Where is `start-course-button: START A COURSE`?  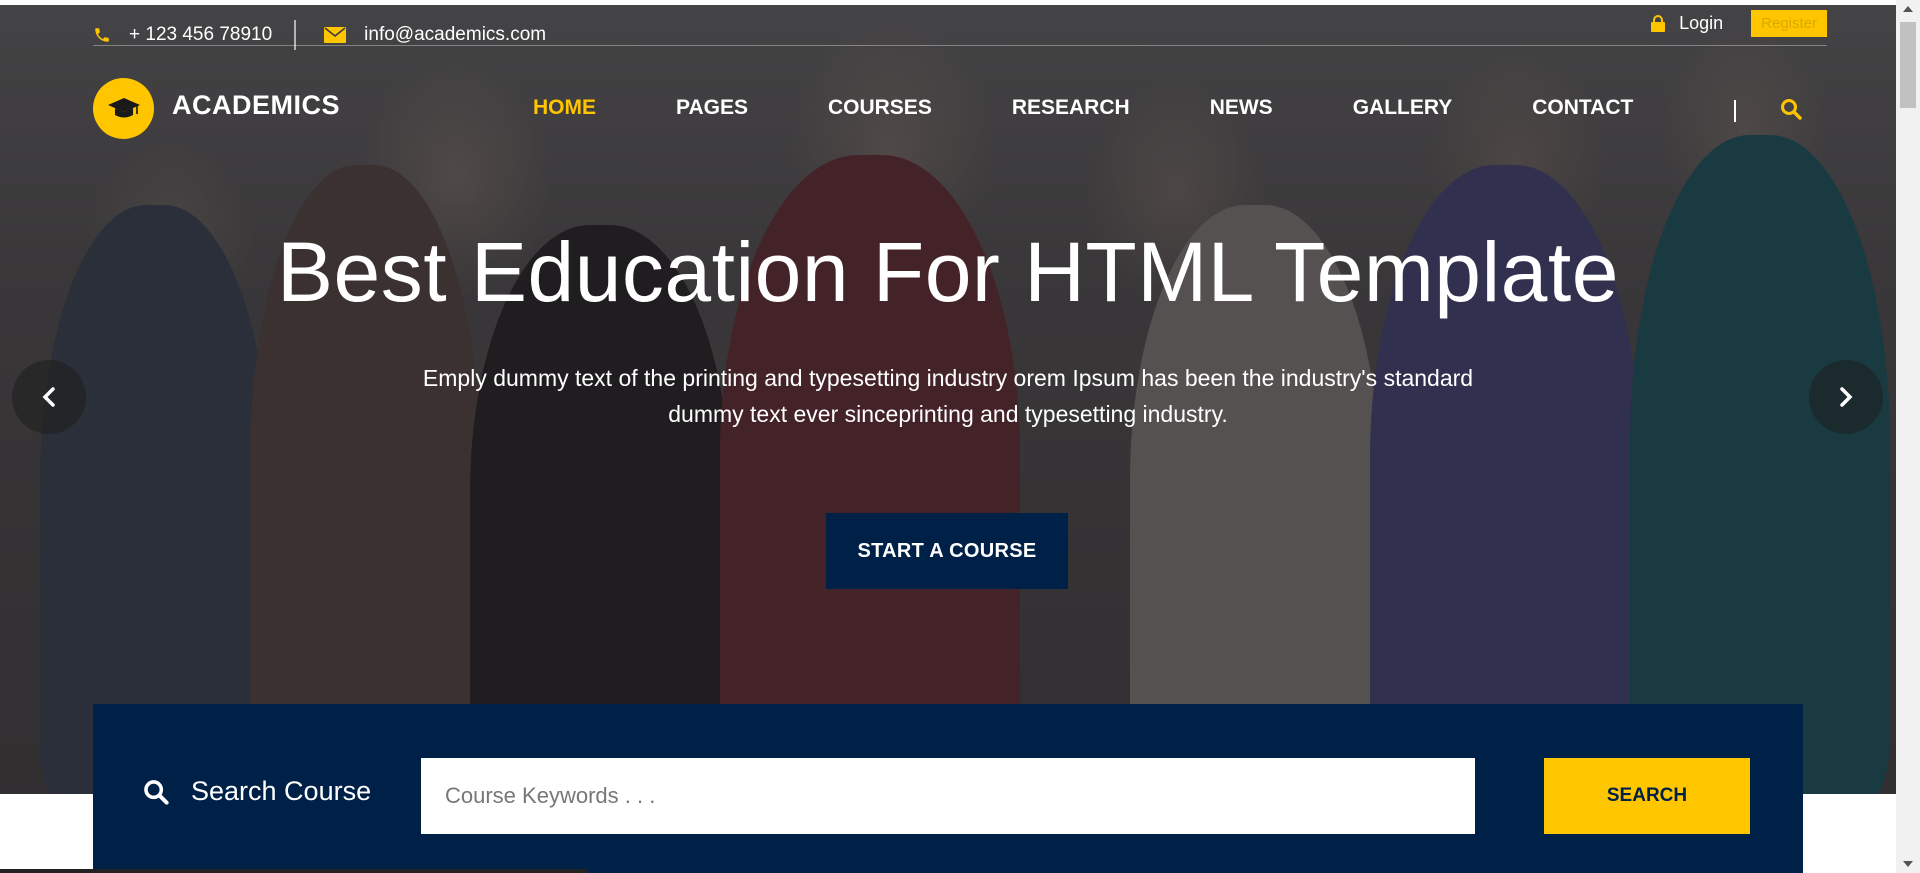
start-course-button: START A COURSE is located at coordinates (947, 551).